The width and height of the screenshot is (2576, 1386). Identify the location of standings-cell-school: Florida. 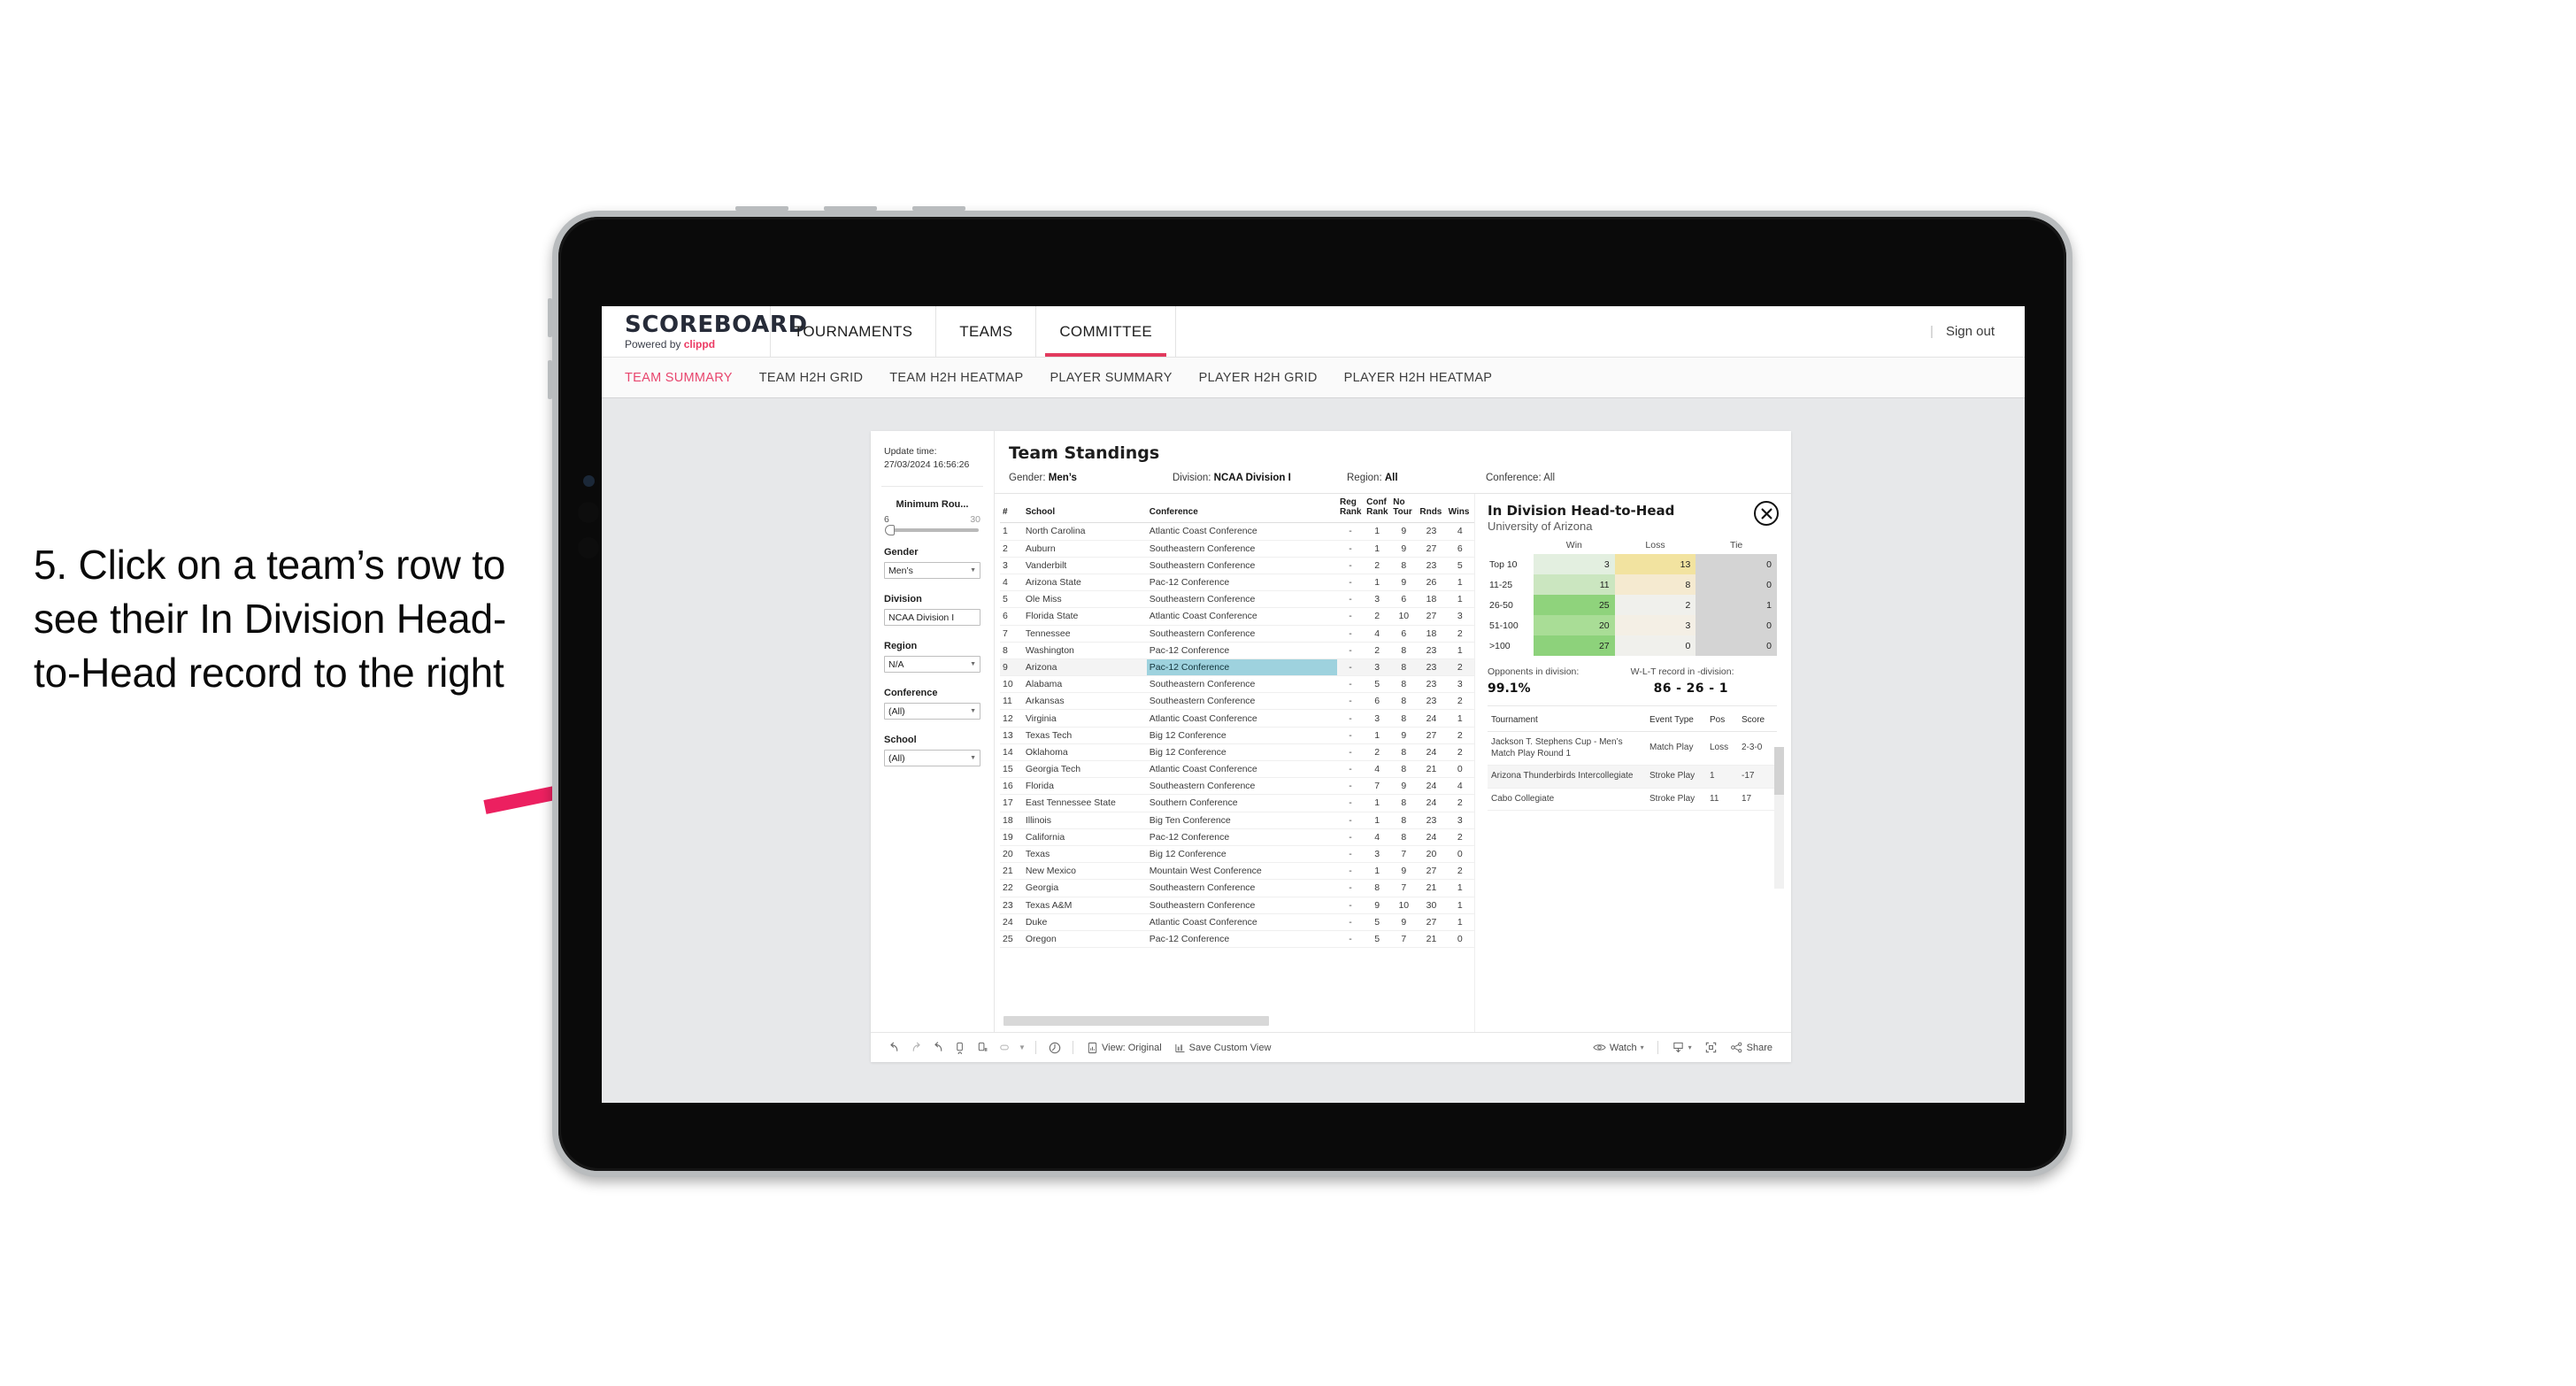
(1084, 787).